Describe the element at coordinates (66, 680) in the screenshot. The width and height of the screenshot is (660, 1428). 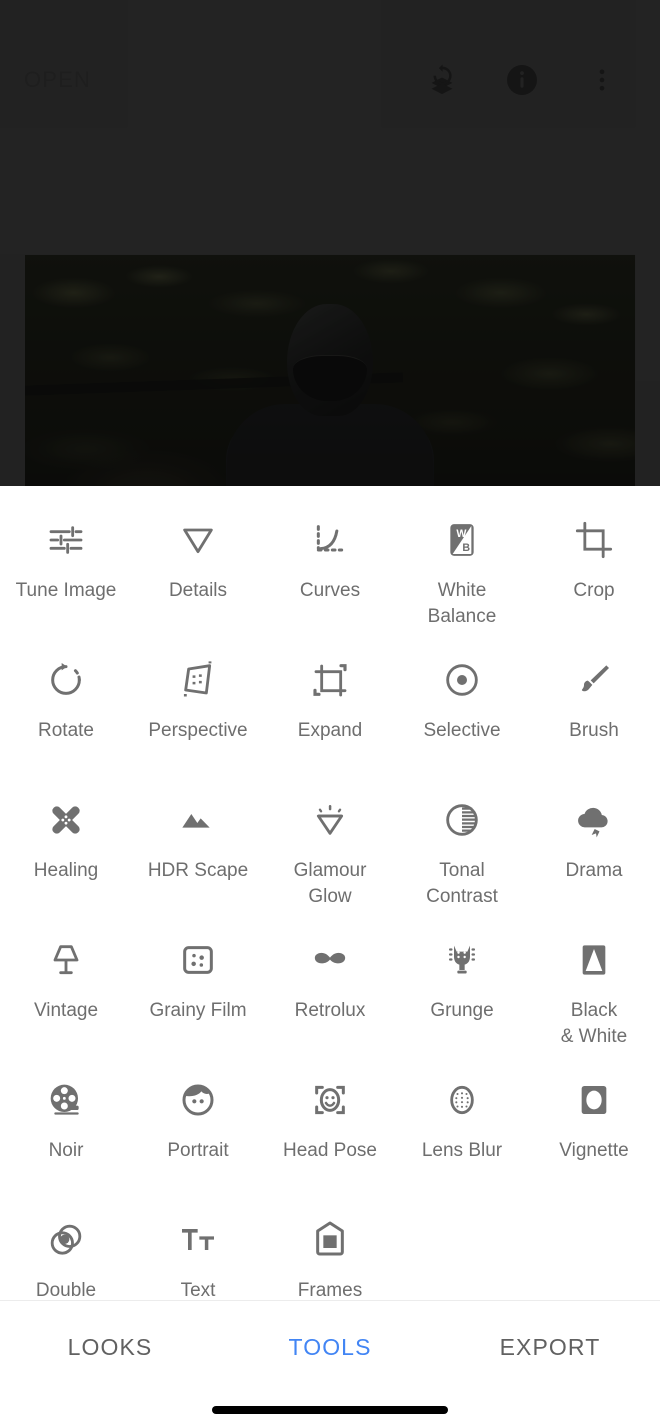
I see `rotate-icon` at that location.